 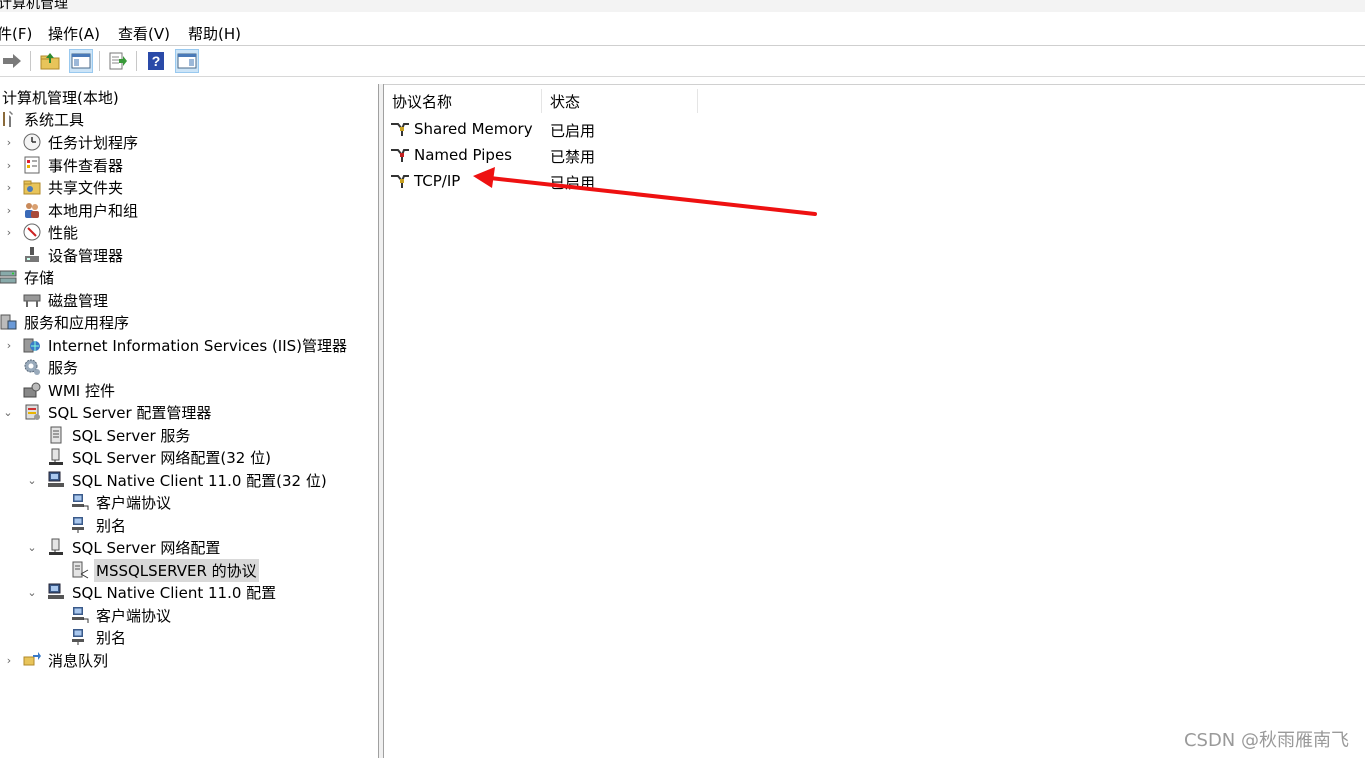 I want to click on tree-item-wmi-control: WMI 控件, so click(x=69, y=390).